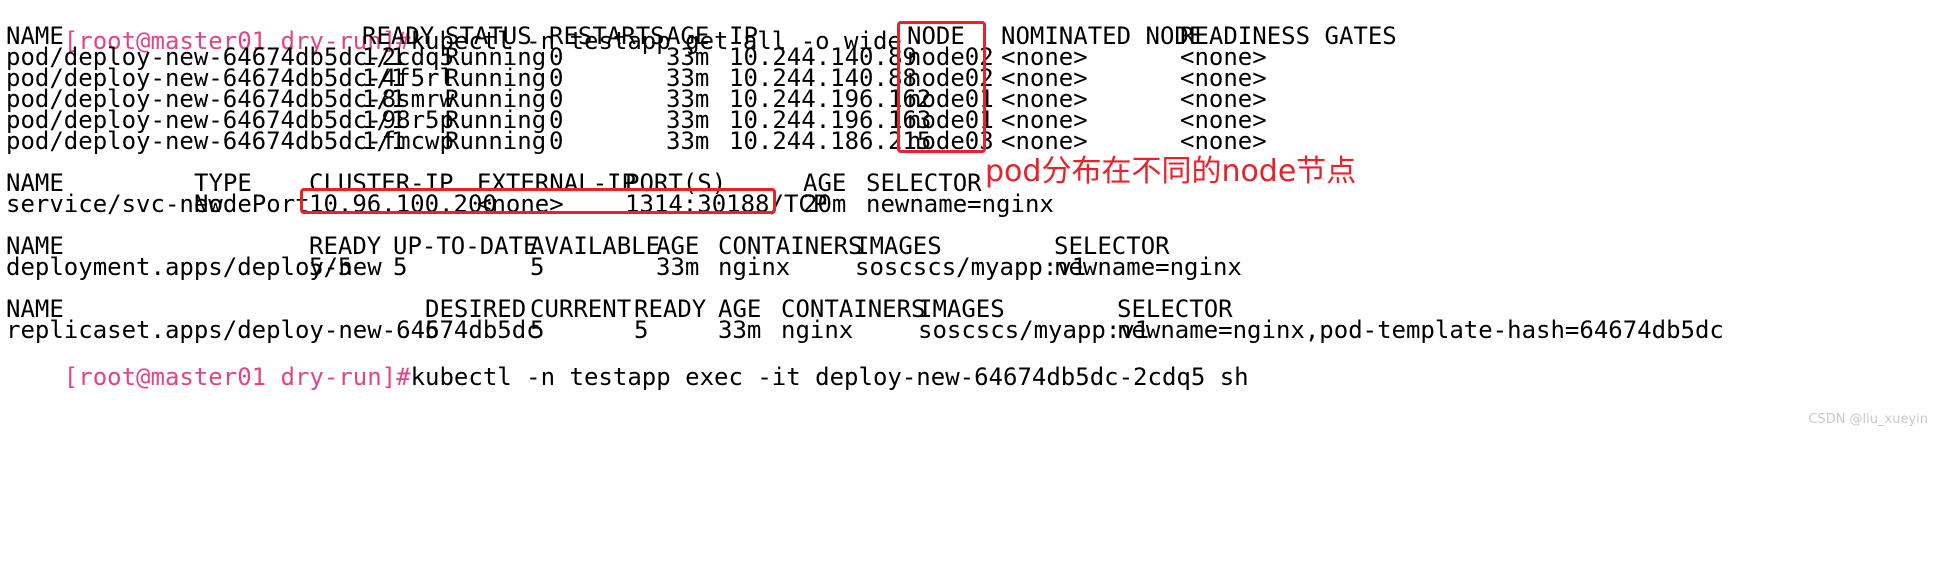 The height and width of the screenshot is (578, 1942). I want to click on service-name: service/svc-new, so click(114, 204).